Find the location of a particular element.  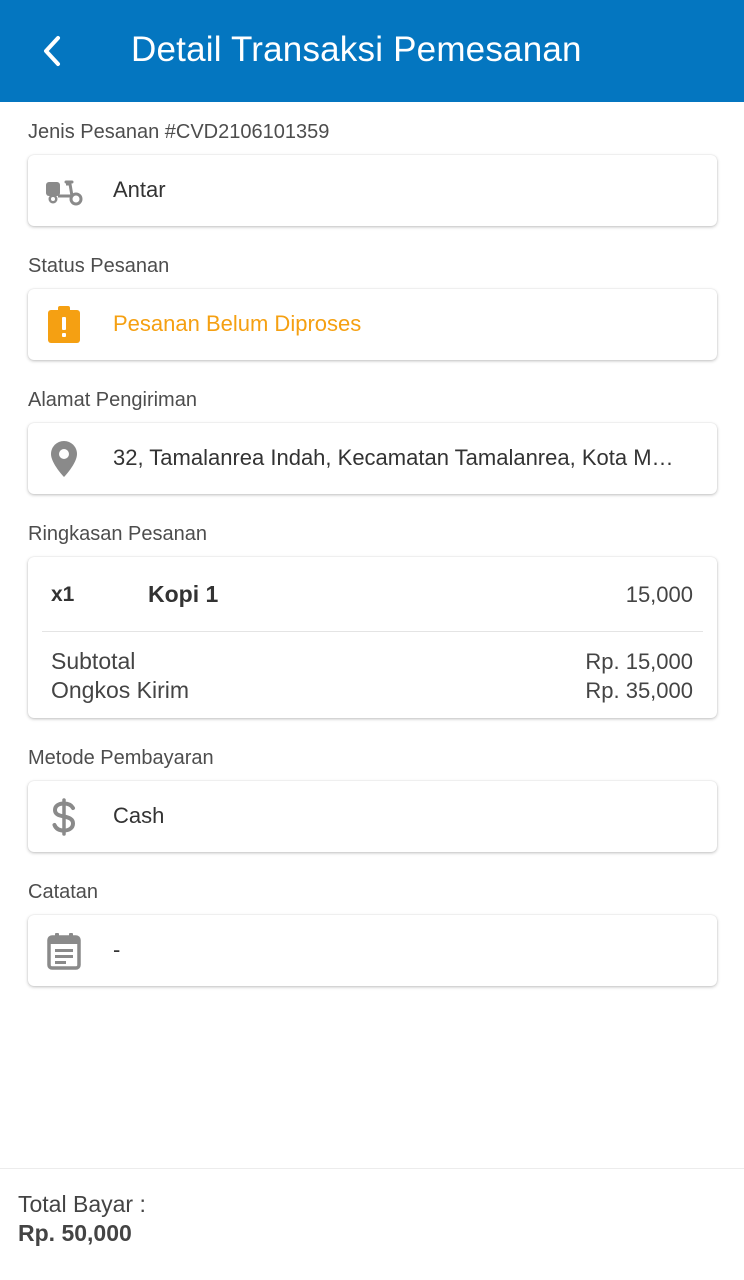

chevron-left-icon is located at coordinates (52, 51).